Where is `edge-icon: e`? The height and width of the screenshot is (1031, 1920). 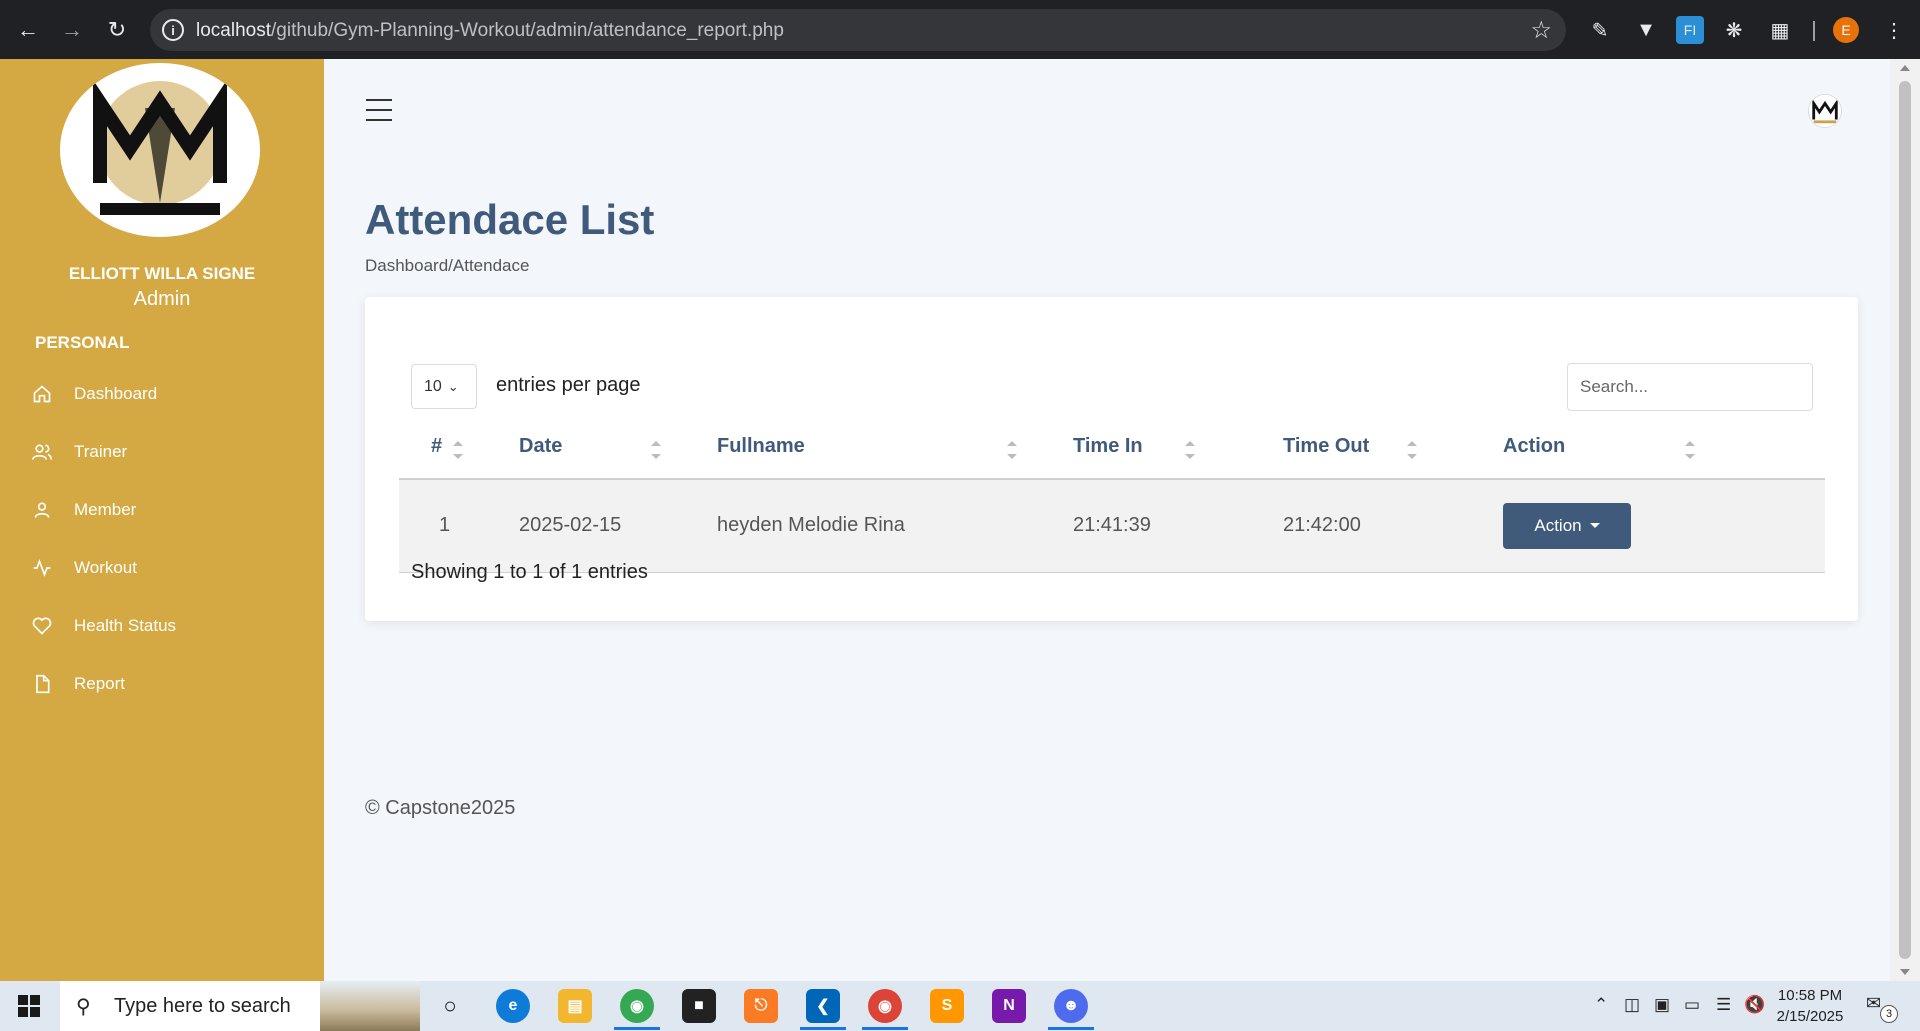
edge-icon: e is located at coordinates (513, 1006).